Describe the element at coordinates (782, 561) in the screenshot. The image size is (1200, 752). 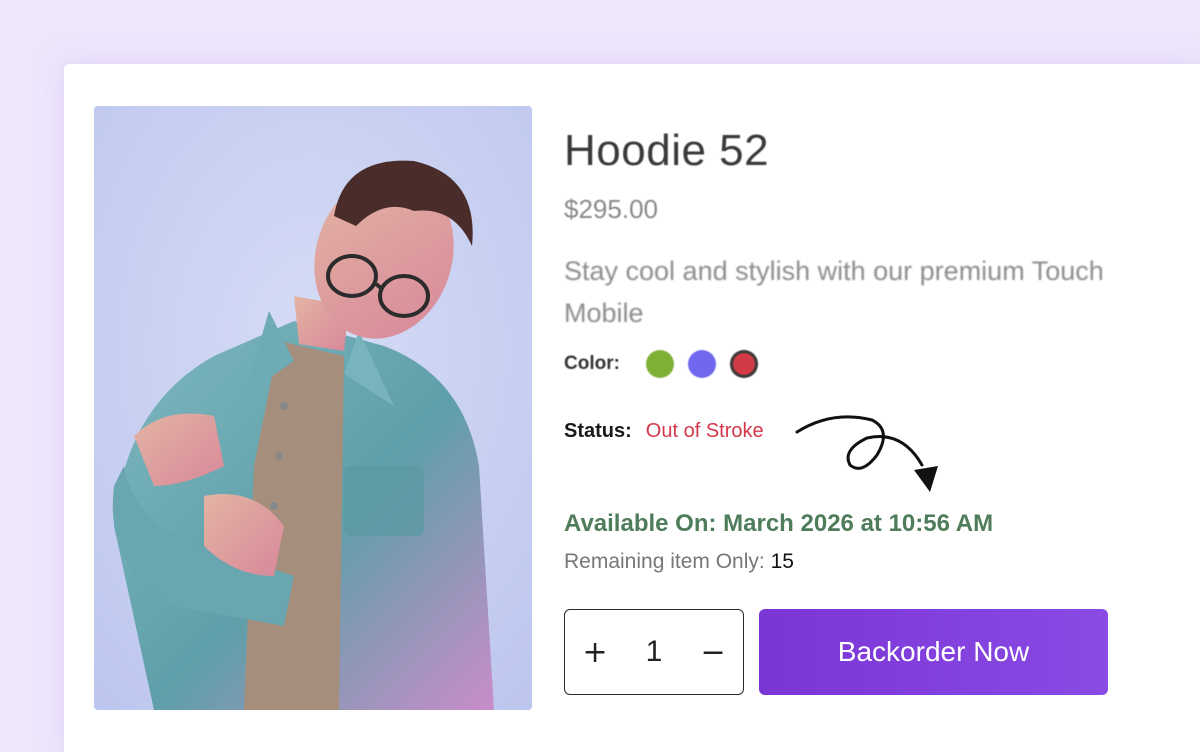
I see `remaining-count: 15` at that location.